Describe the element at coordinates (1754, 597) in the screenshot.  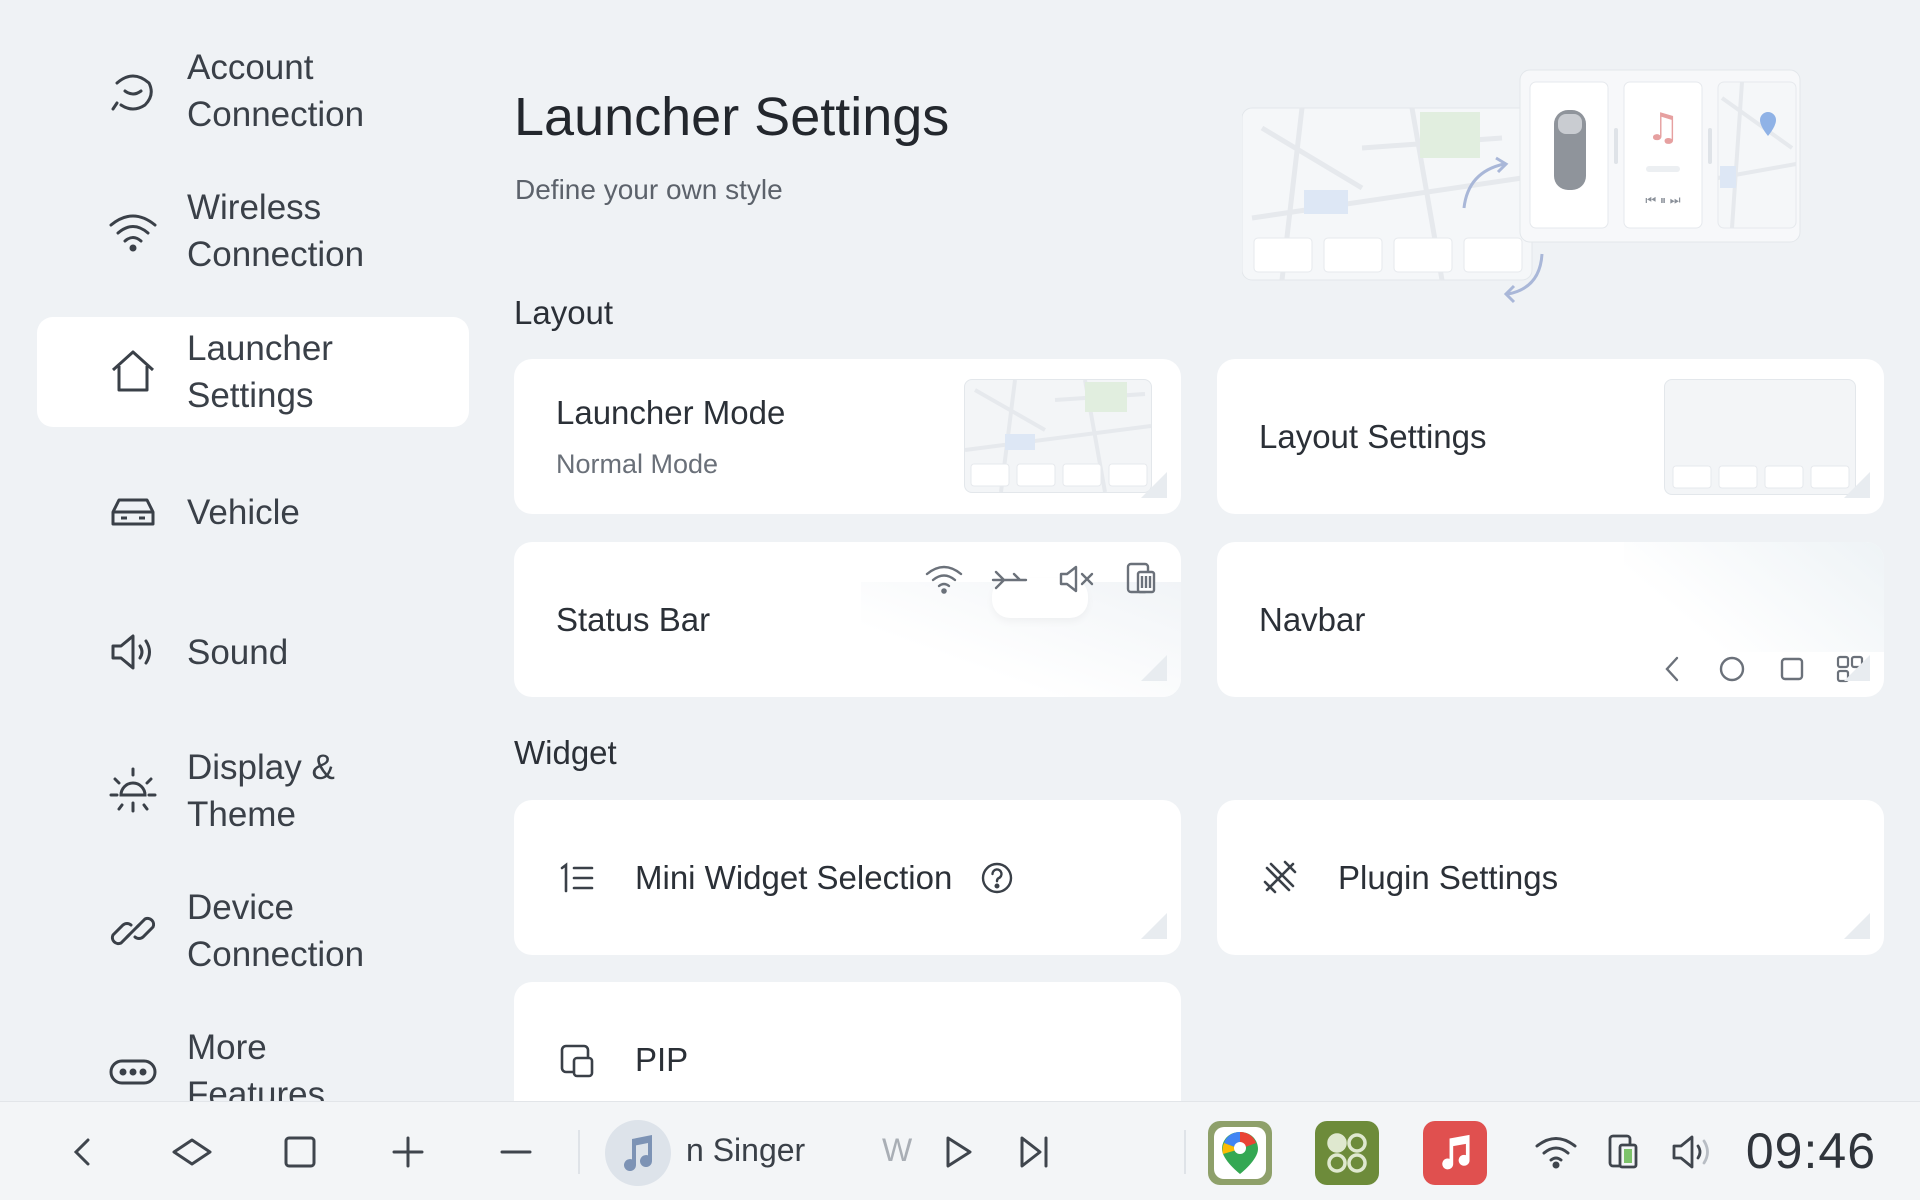
I see `navbar-preview-bg` at that location.